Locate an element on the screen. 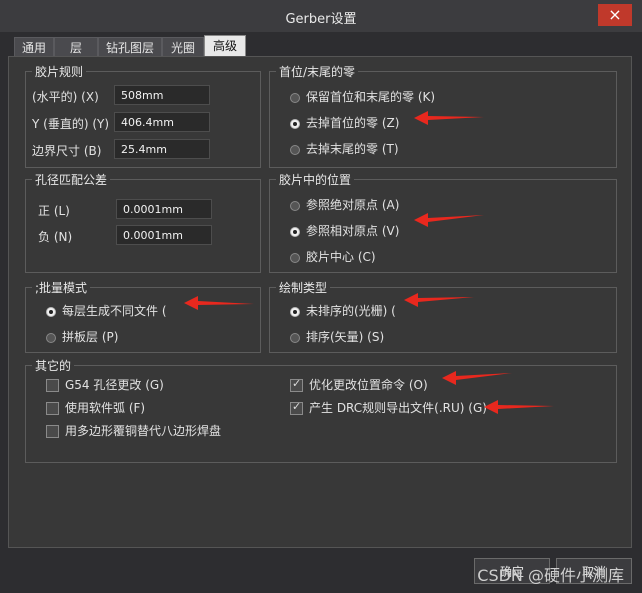  option-label: 参照绝对原点 (A) is located at coordinates (353, 205).